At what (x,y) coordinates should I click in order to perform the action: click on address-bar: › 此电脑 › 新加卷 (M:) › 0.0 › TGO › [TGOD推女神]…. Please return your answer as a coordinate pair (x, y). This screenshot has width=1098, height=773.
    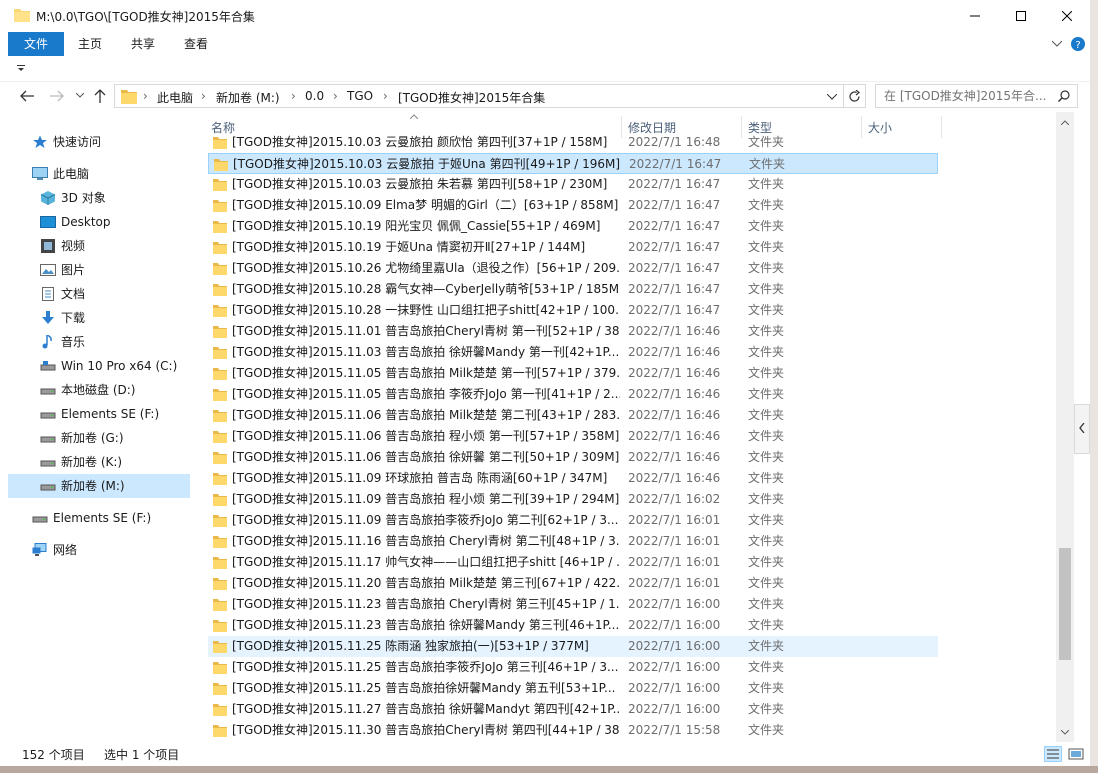
    Looking at the image, I should click on (490, 96).